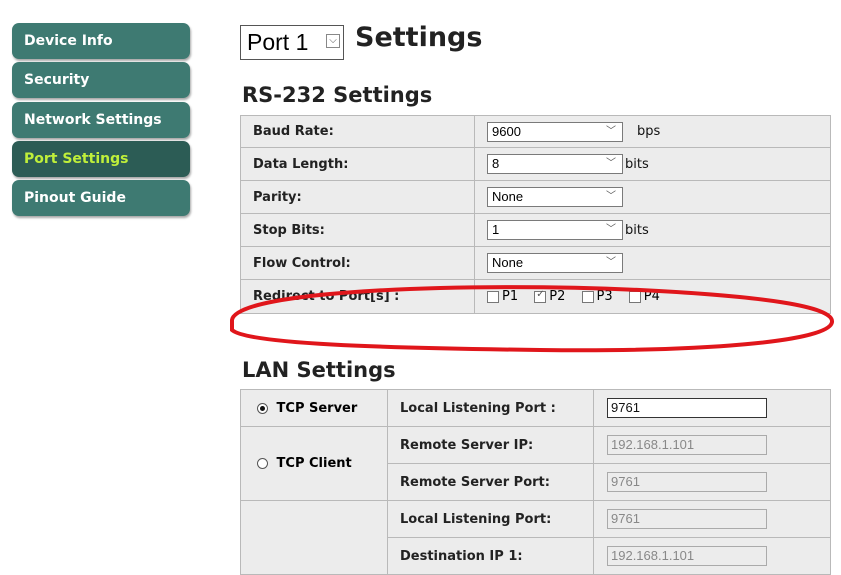 The height and width of the screenshot is (575, 841). I want to click on tcp-client-option: TCP Client, so click(314, 463).